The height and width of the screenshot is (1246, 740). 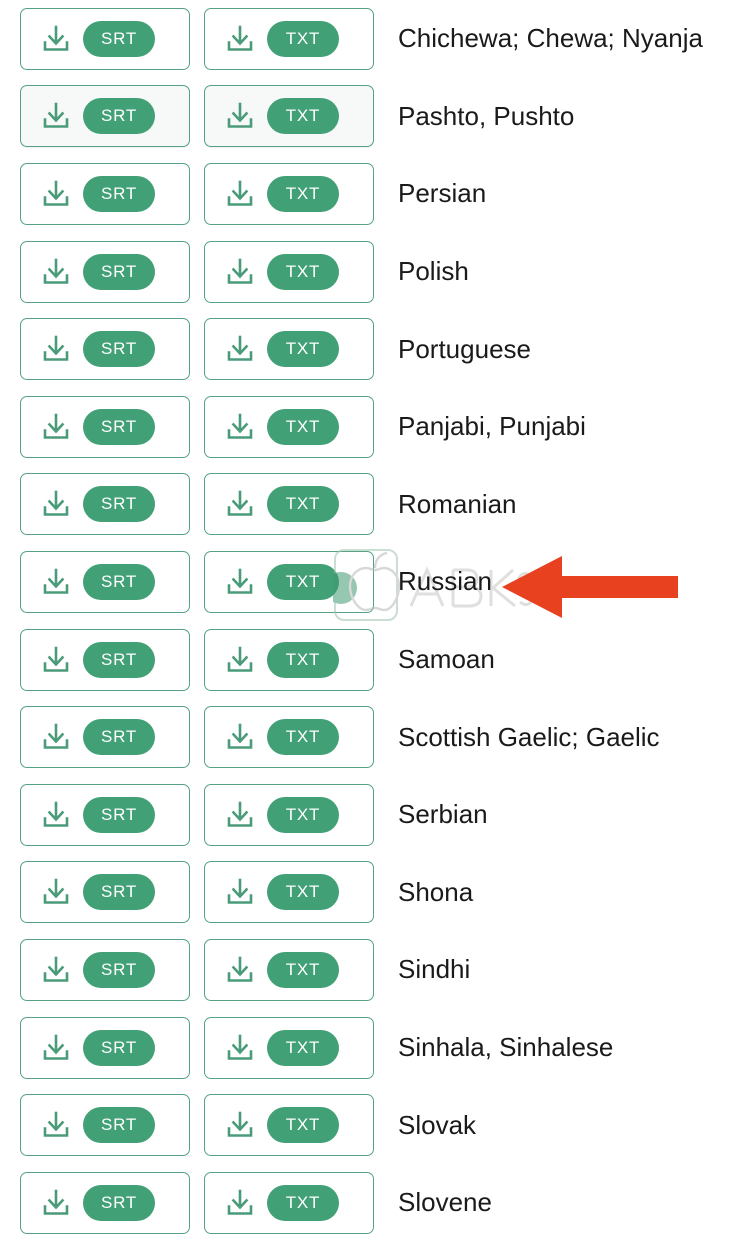 I want to click on language-row-russian: SRT TXT Russian, so click(x=370, y=582).